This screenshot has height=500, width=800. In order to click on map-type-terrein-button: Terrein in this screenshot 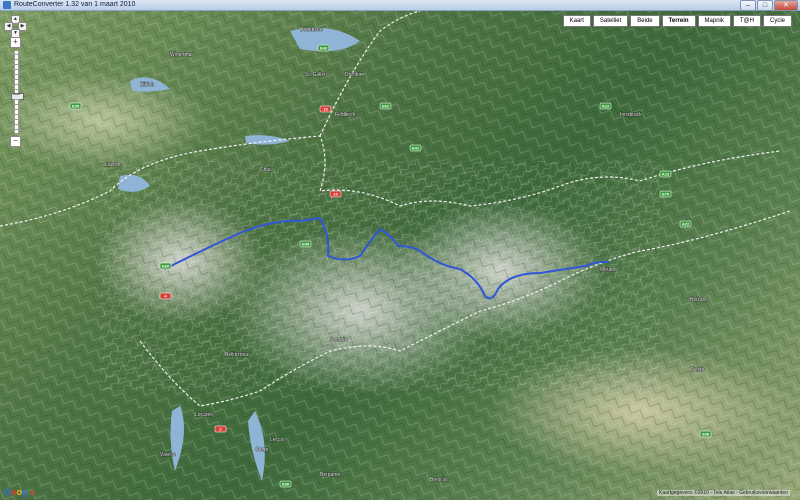, I will do `click(678, 21)`.